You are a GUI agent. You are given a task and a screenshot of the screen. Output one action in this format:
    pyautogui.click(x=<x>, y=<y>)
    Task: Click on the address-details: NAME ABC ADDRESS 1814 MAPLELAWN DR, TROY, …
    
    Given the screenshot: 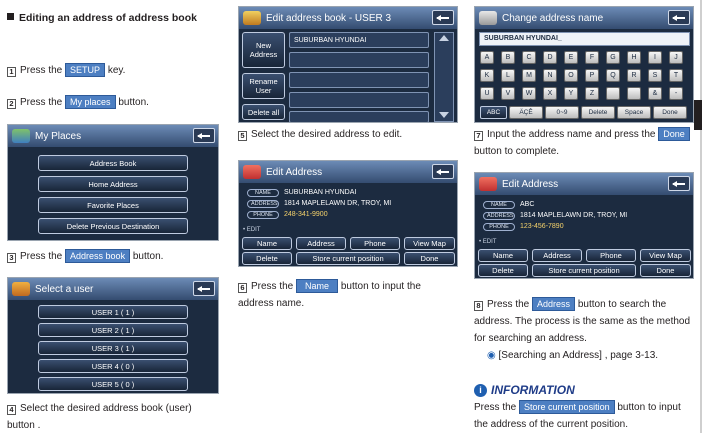 What is the action you would take?
    pyautogui.click(x=555, y=215)
    